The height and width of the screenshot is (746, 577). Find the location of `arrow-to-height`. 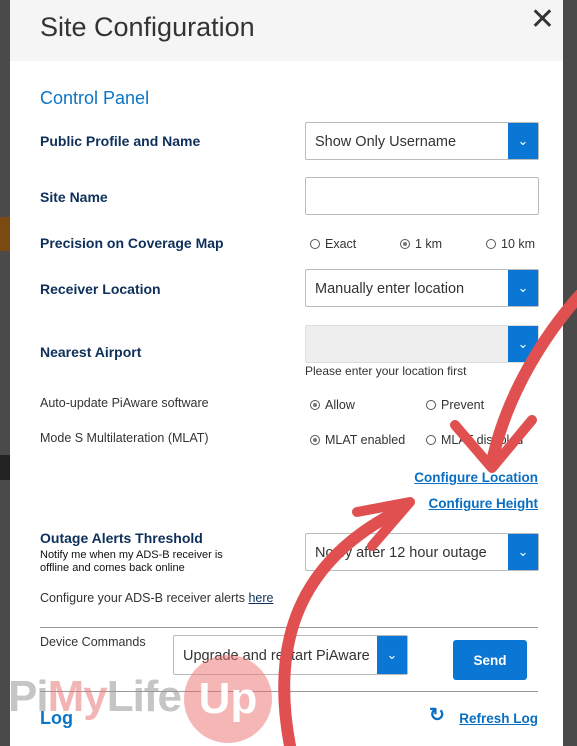

arrow-to-height is located at coordinates (342, 625).